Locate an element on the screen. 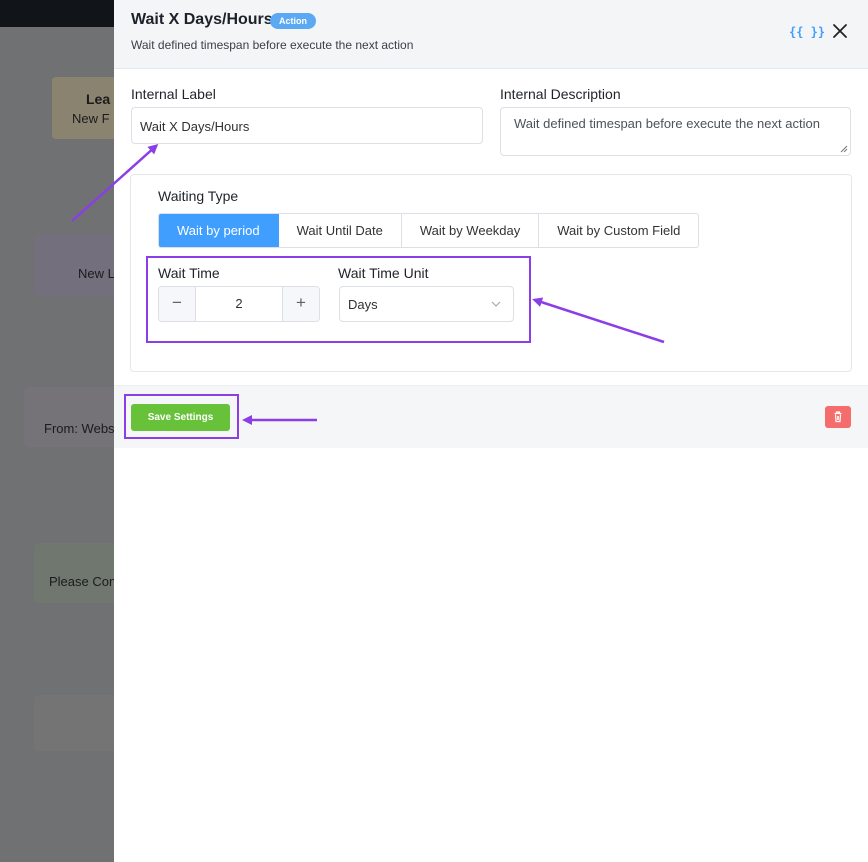 This screenshot has height=862, width=868. node-label: From: Webs is located at coordinates (79, 428).